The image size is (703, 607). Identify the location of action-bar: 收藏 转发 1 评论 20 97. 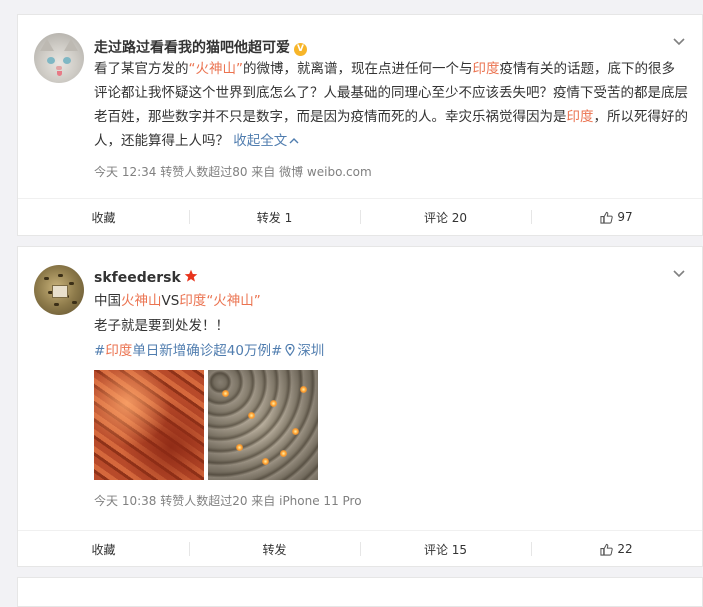
(360, 216).